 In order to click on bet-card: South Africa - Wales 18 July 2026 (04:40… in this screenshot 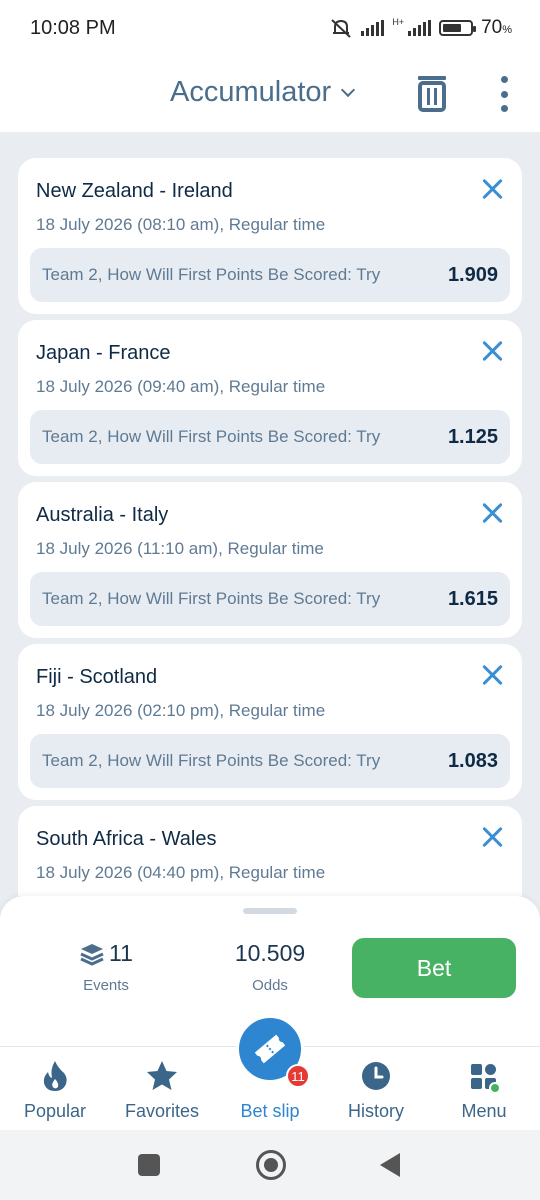, I will do `click(270, 851)`.